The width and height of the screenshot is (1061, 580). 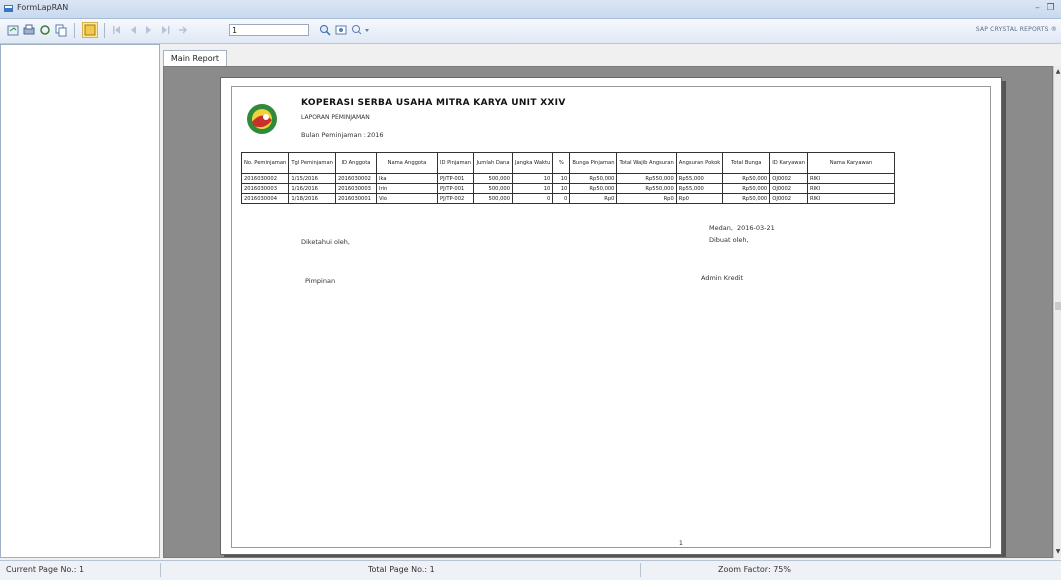 I want to click on cell: 2016030001, so click(x=355, y=198).